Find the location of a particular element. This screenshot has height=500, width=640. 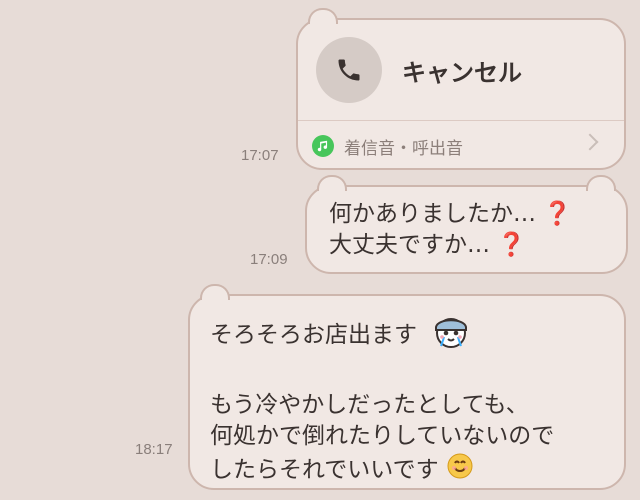

leaving-line-1: そろそろお店出ます is located at coordinates (410, 335).